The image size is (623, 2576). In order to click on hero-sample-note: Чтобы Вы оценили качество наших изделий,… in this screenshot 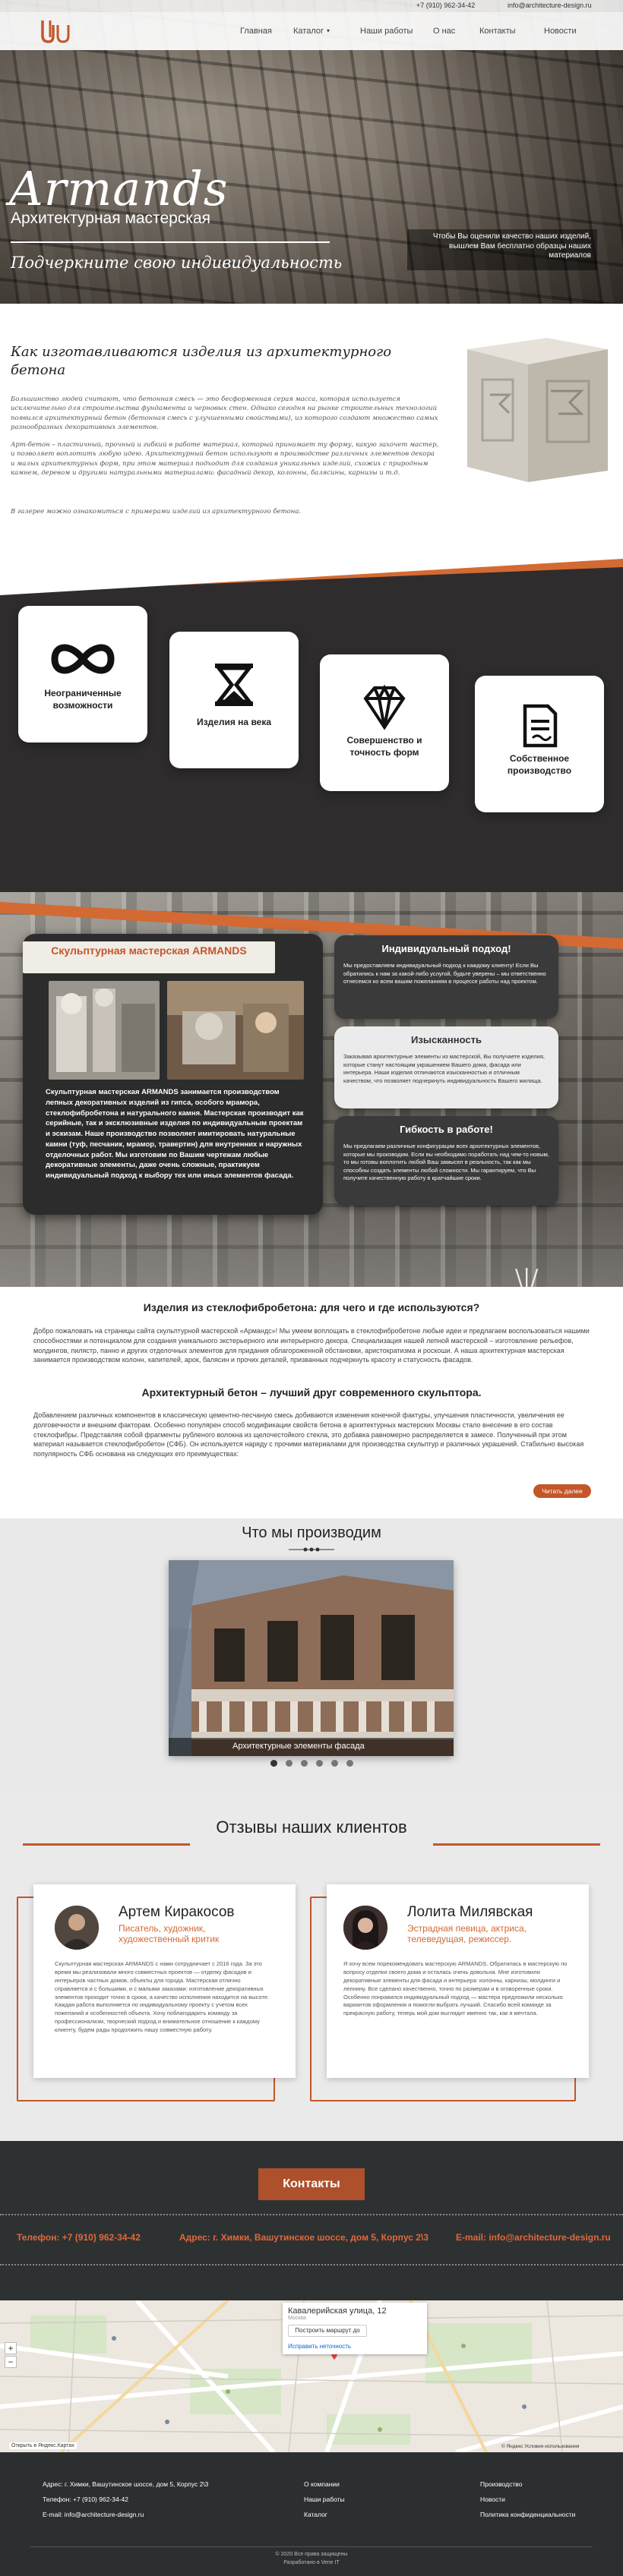, I will do `click(502, 249)`.